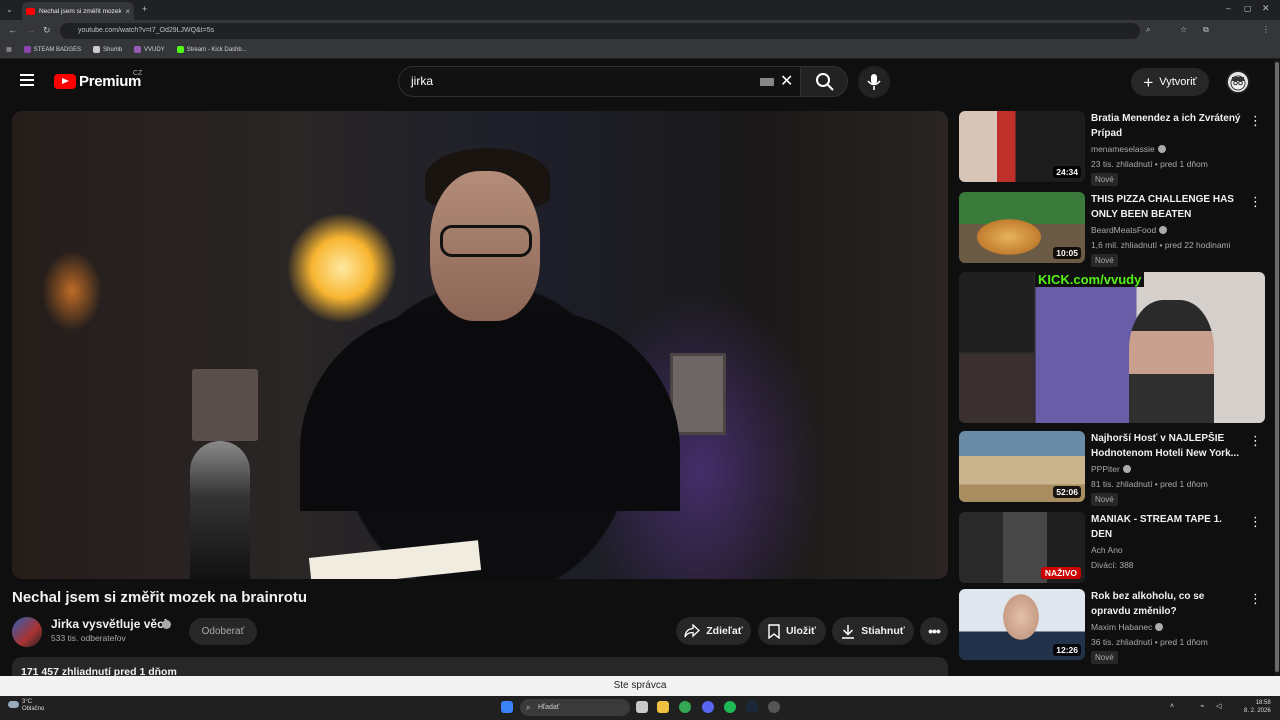 The width and height of the screenshot is (1280, 720). Describe the element at coordinates (486, 241) in the screenshot. I see `presenter-glasses` at that location.